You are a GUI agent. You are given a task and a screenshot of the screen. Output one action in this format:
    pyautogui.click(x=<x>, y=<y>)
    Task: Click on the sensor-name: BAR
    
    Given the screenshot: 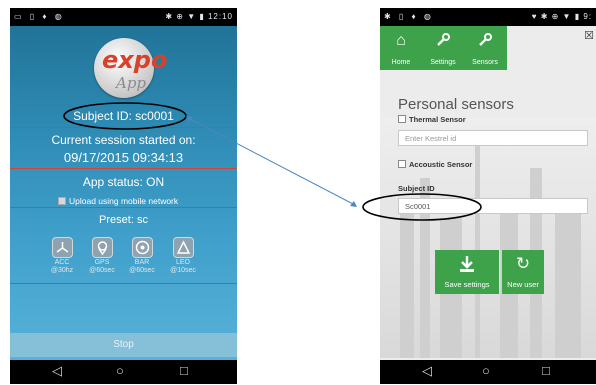 What is the action you would take?
    pyautogui.click(x=142, y=262)
    